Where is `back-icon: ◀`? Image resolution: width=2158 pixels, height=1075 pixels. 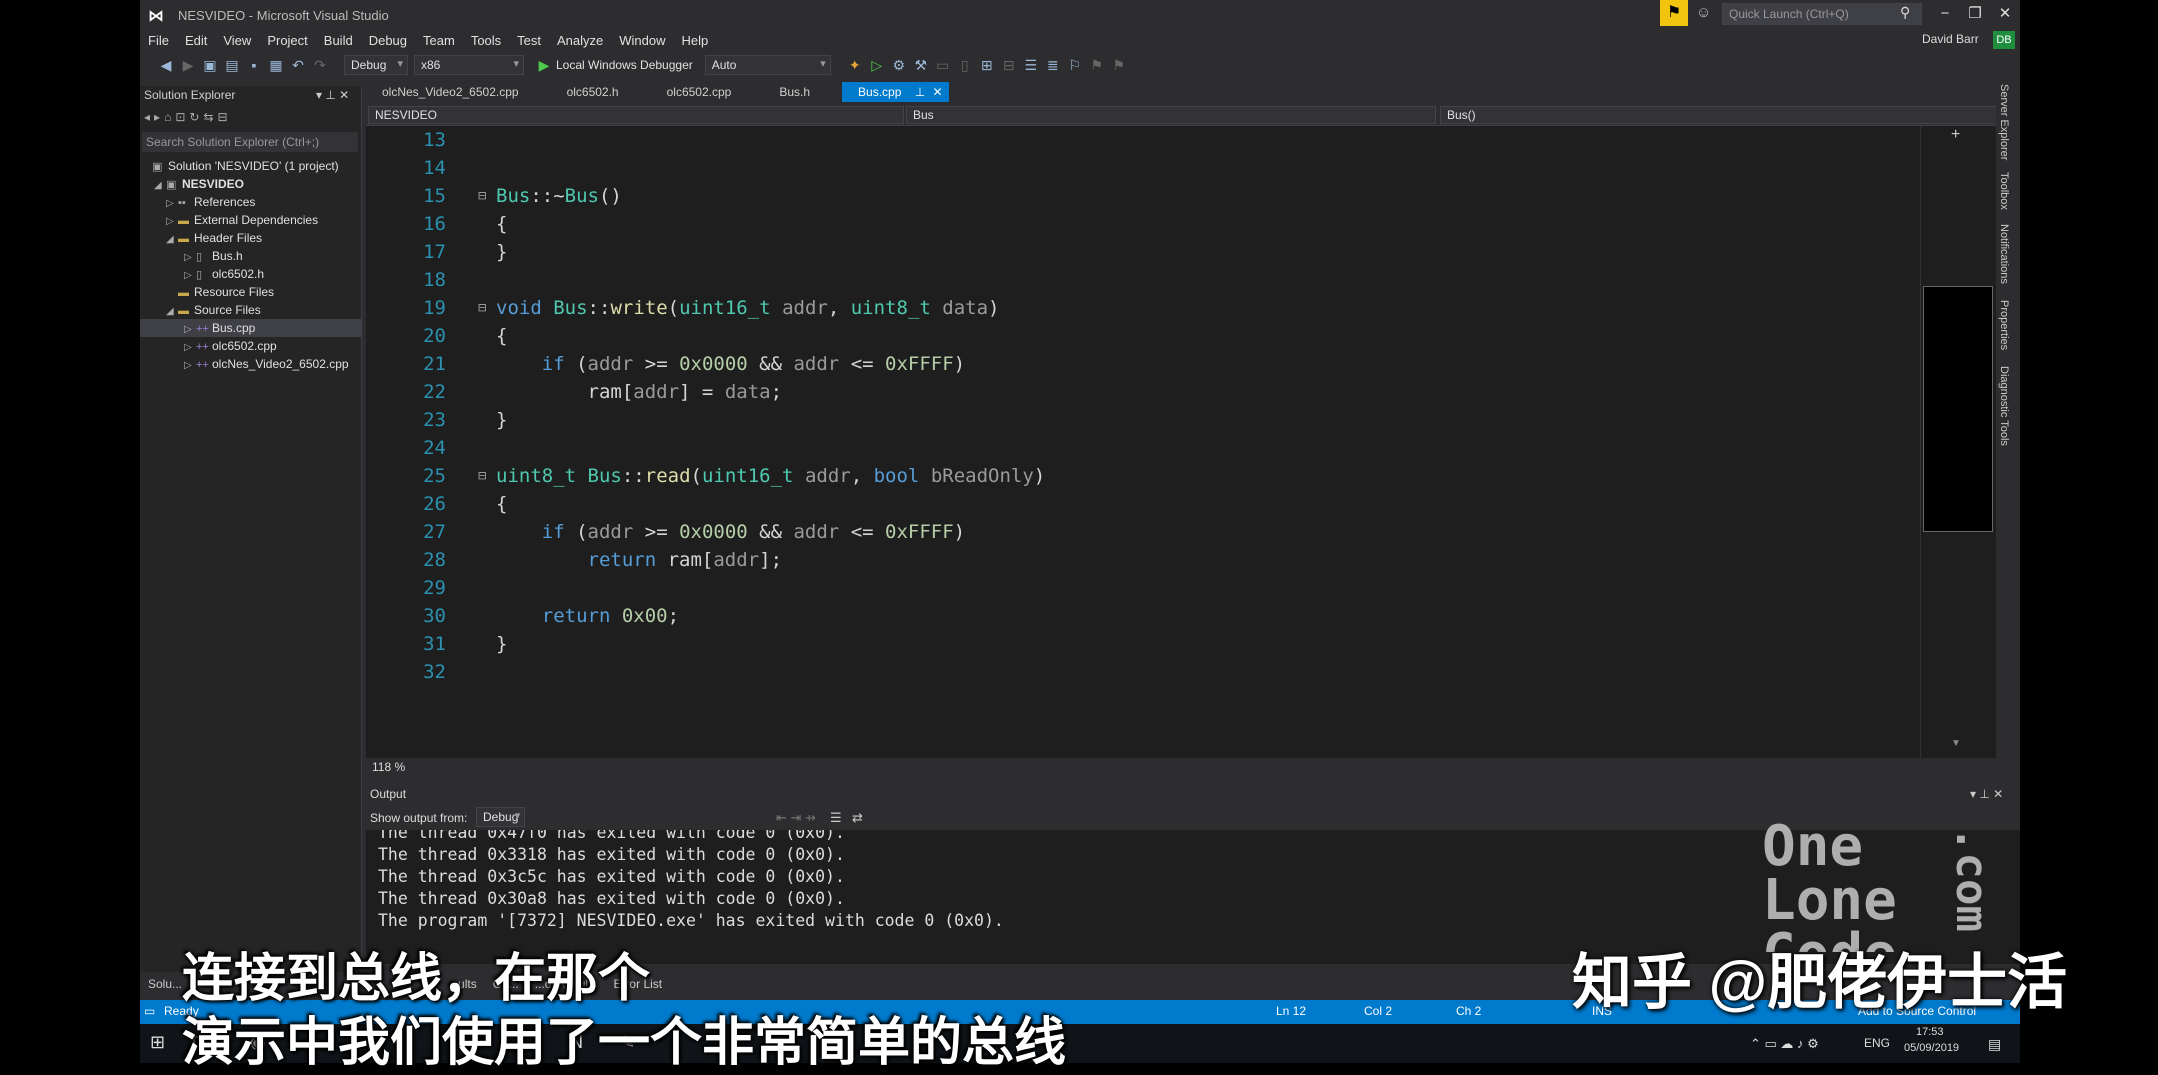
back-icon: ◀ is located at coordinates (166, 65).